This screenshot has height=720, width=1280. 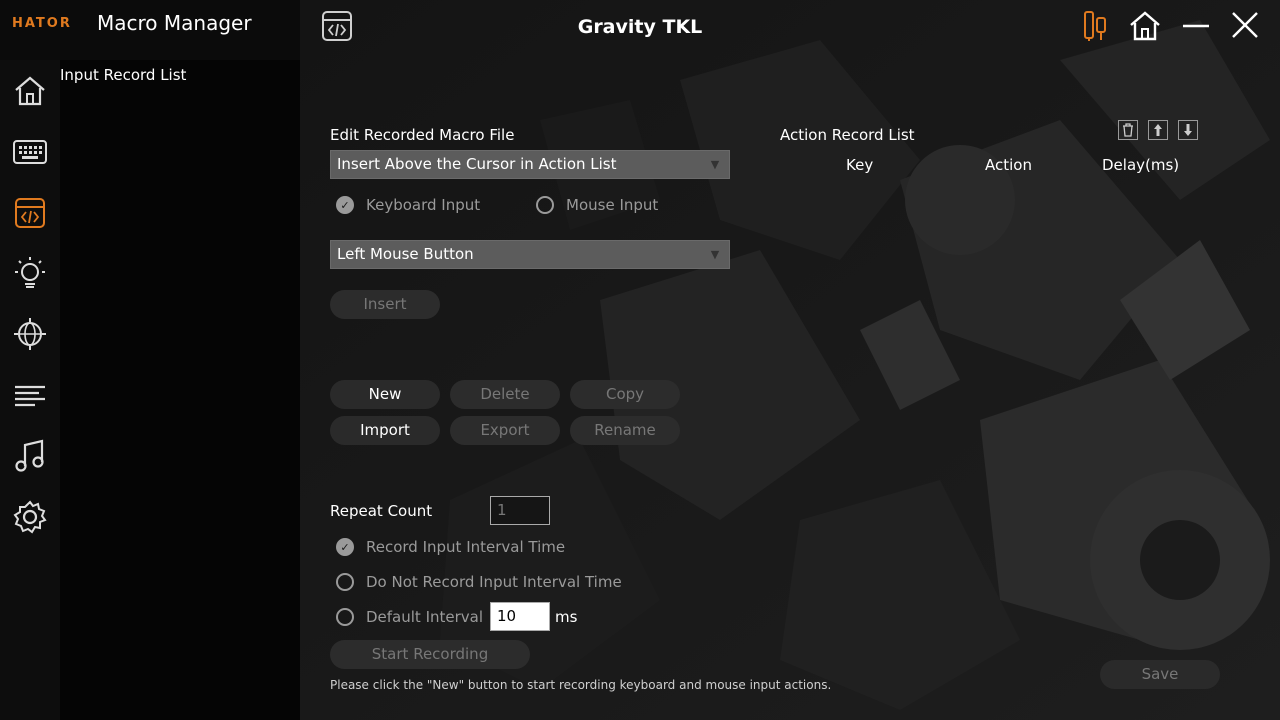 I want to click on move-down-icon, so click(x=1188, y=130).